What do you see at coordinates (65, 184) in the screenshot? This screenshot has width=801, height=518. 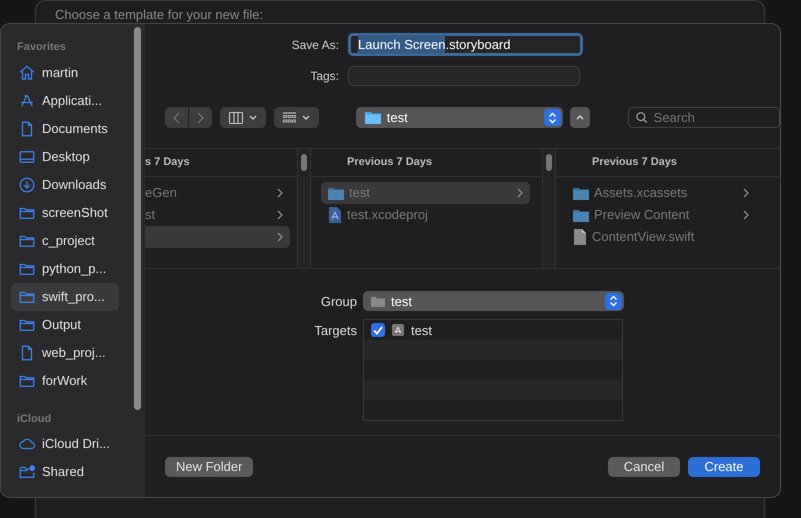 I see `sidebar-item: Downloads` at bounding box center [65, 184].